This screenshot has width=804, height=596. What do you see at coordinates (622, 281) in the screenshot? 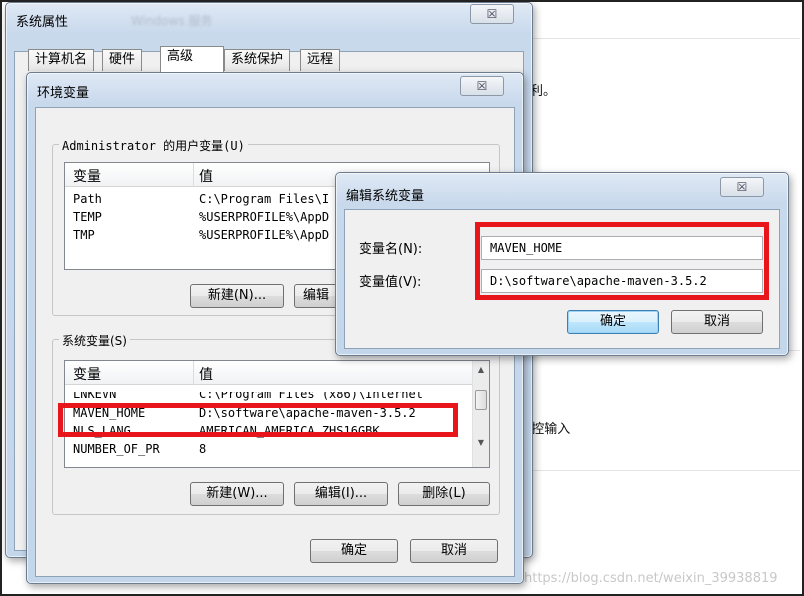
I see `variable-value-field: D:\software\apache-maven-3.5.2` at bounding box center [622, 281].